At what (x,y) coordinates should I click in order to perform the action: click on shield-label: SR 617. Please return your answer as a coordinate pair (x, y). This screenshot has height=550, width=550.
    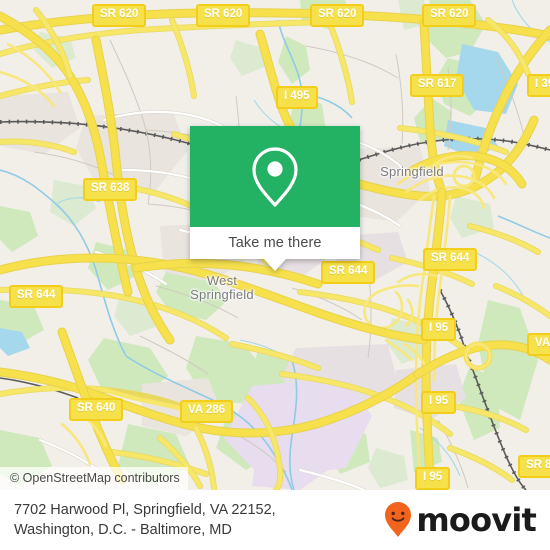
    Looking at the image, I should click on (437, 84).